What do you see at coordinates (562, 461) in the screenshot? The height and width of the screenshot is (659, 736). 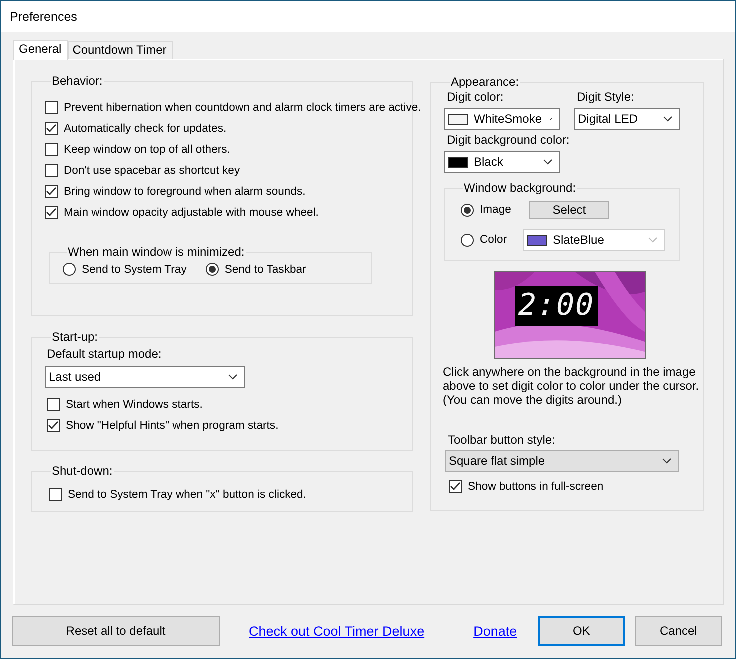 I see `toolbar-style-dropdown: Square flat simple` at bounding box center [562, 461].